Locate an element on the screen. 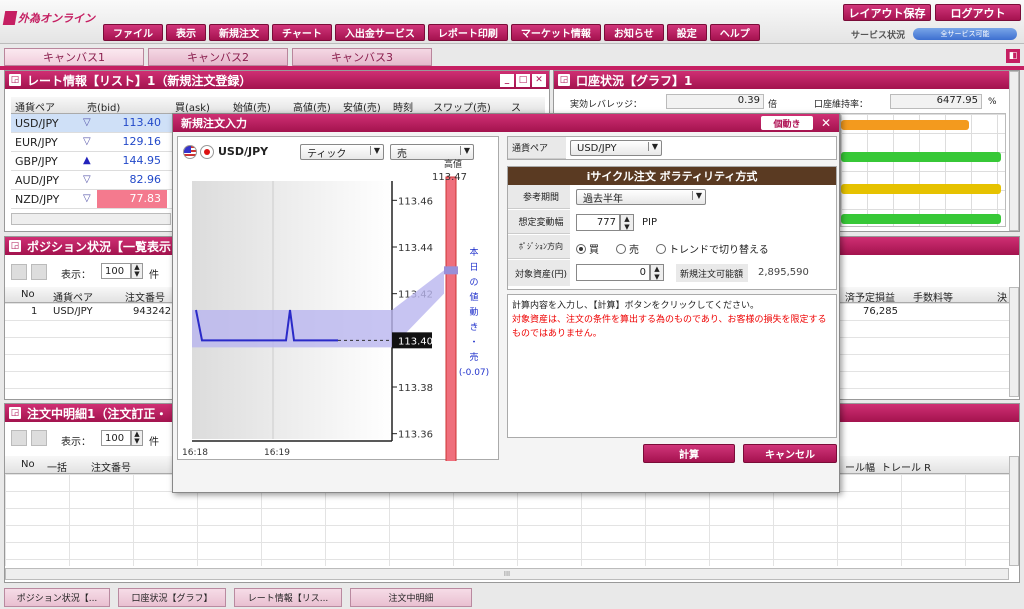 The image size is (1024, 609). order-nav-prev is located at coordinates (19, 438).